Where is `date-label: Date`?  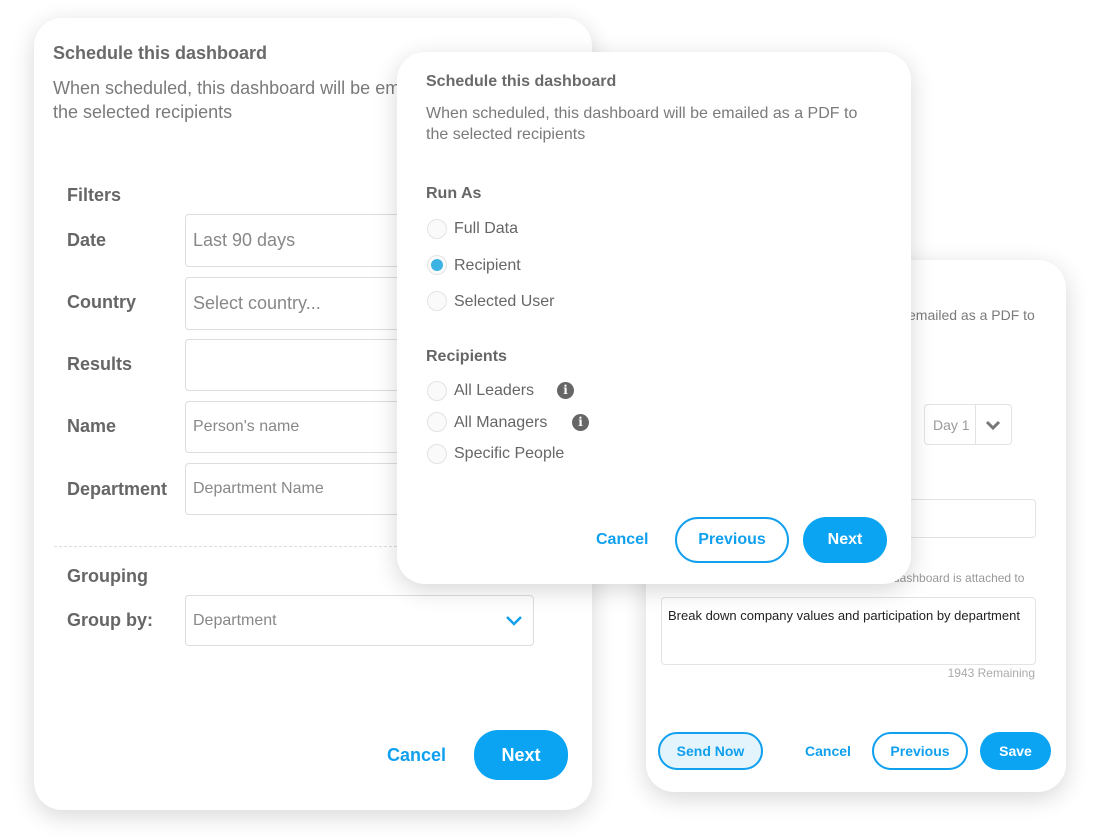 date-label: Date is located at coordinates (87, 240).